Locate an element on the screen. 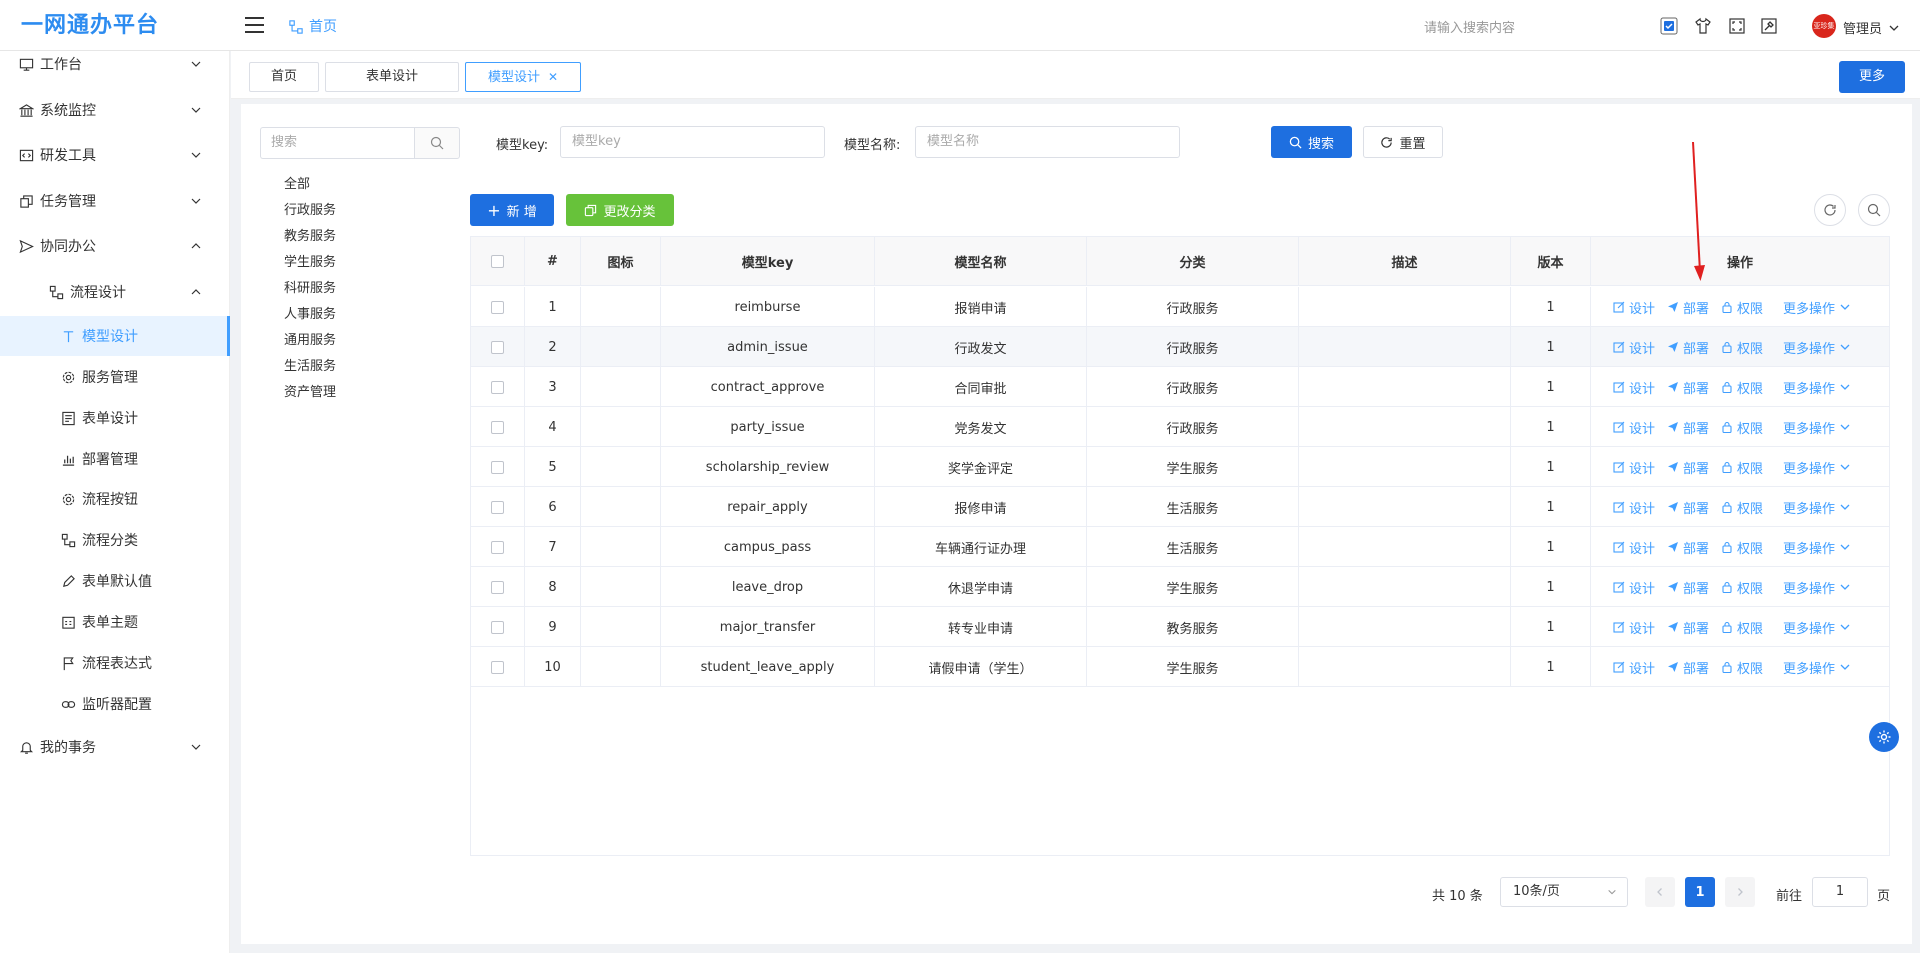 The image size is (1920, 953). settings-float-button is located at coordinates (1884, 737).